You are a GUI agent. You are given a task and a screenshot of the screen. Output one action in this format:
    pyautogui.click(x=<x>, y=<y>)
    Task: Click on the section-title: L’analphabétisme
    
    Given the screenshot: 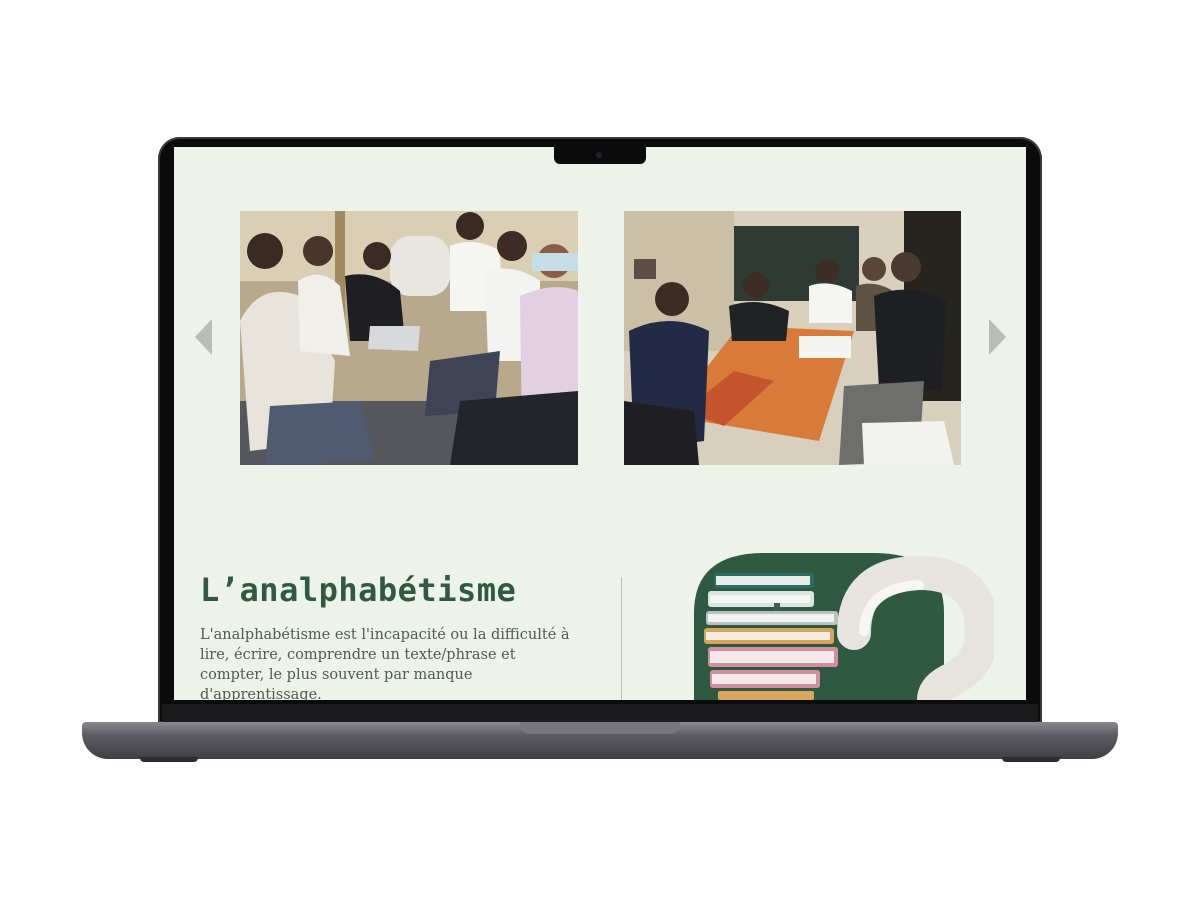 What is the action you would take?
    pyautogui.click(x=358, y=590)
    